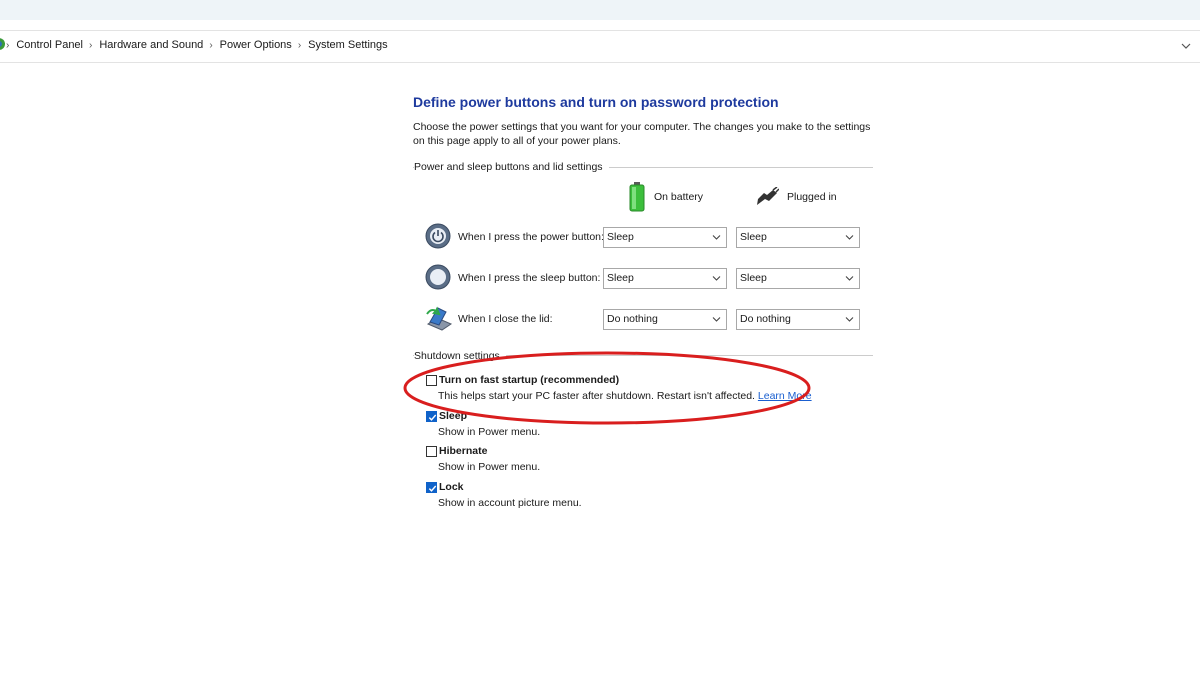 The height and width of the screenshot is (675, 1200). Describe the element at coordinates (679, 197) in the screenshot. I see `on-battery-label: On battery` at that location.